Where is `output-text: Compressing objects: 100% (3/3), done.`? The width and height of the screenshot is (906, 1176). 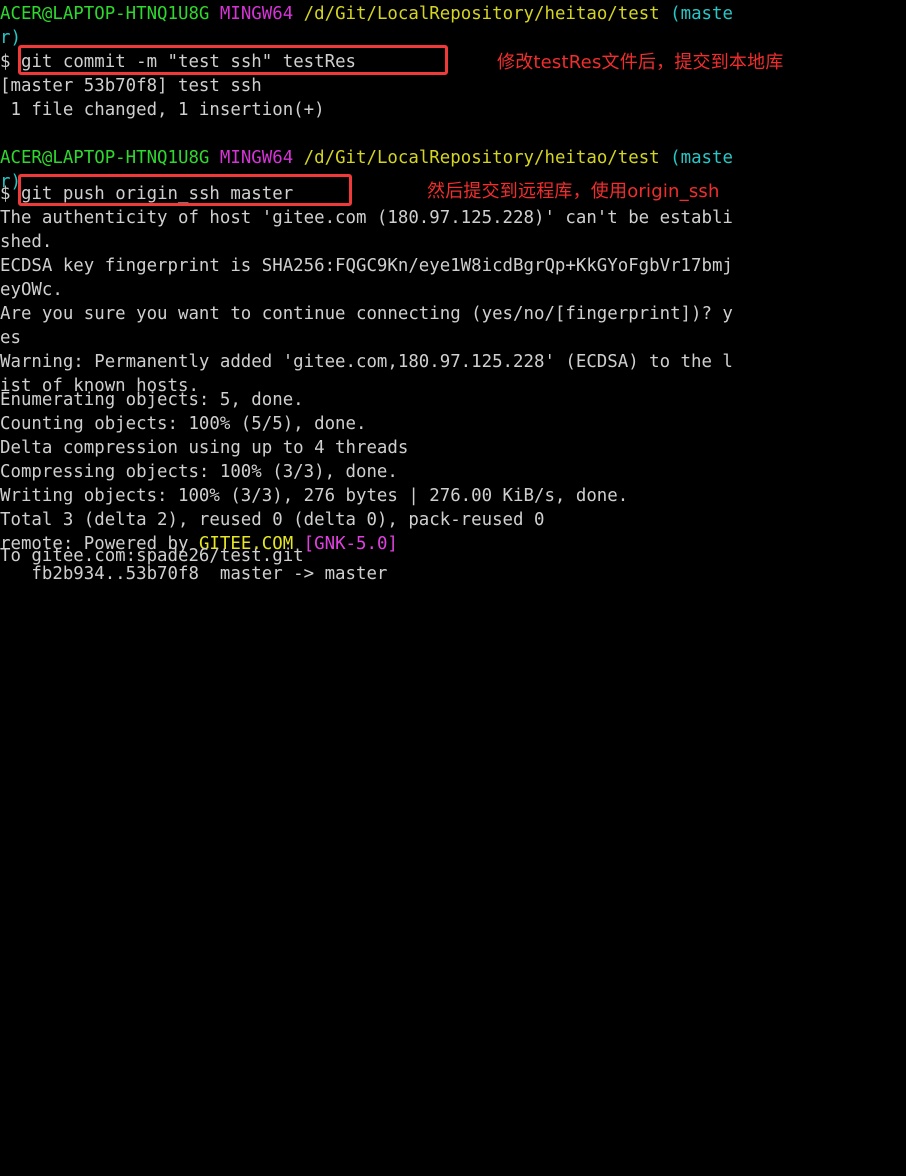 output-text: Compressing objects: 100% (3/3), done. is located at coordinates (199, 472).